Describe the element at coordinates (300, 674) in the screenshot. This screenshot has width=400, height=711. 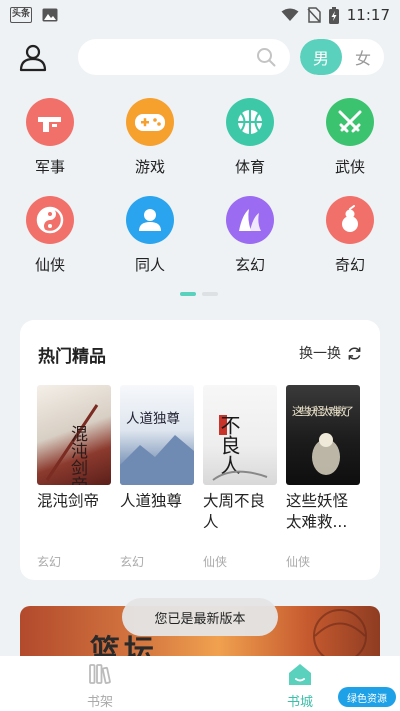
I see `home-icon` at that location.